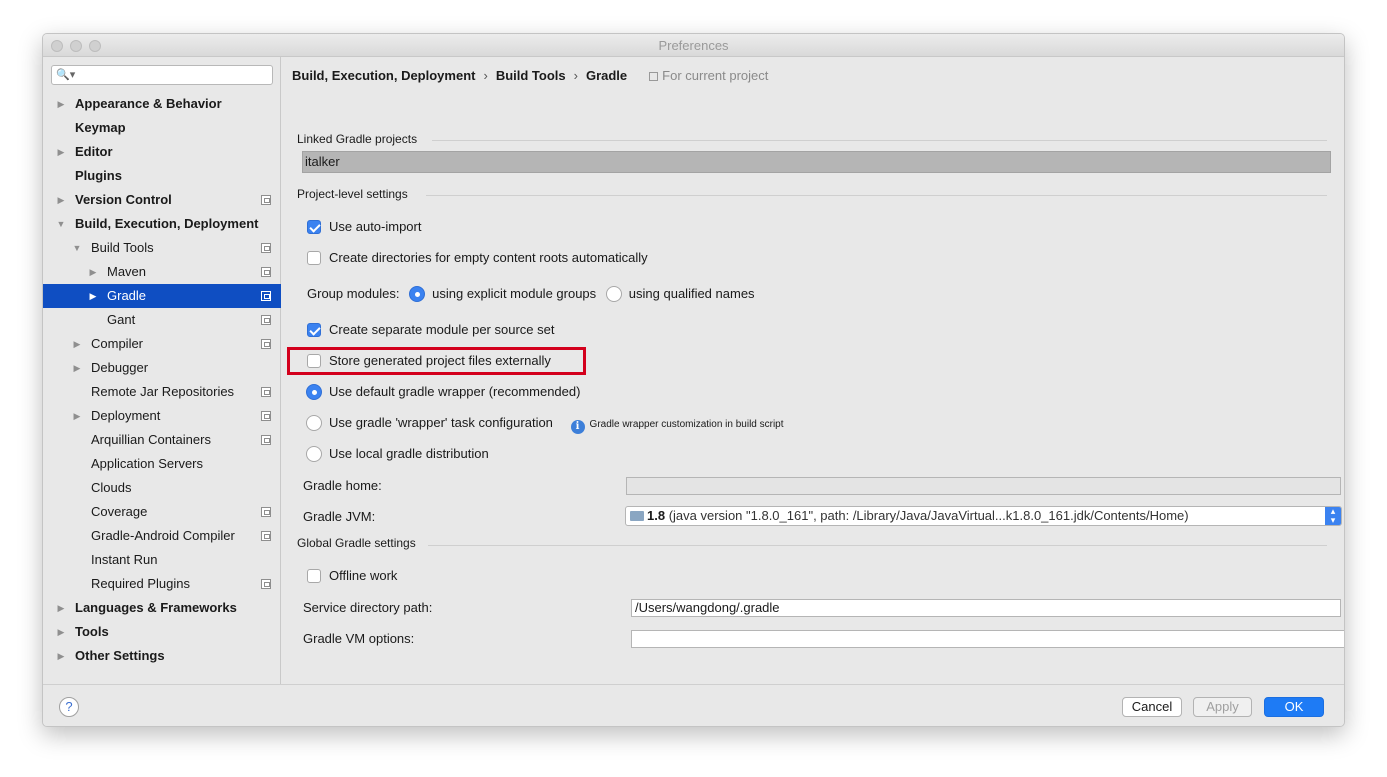  Describe the element at coordinates (120, 367) in the screenshot. I see `sidebar-item-label: Debugger` at that location.